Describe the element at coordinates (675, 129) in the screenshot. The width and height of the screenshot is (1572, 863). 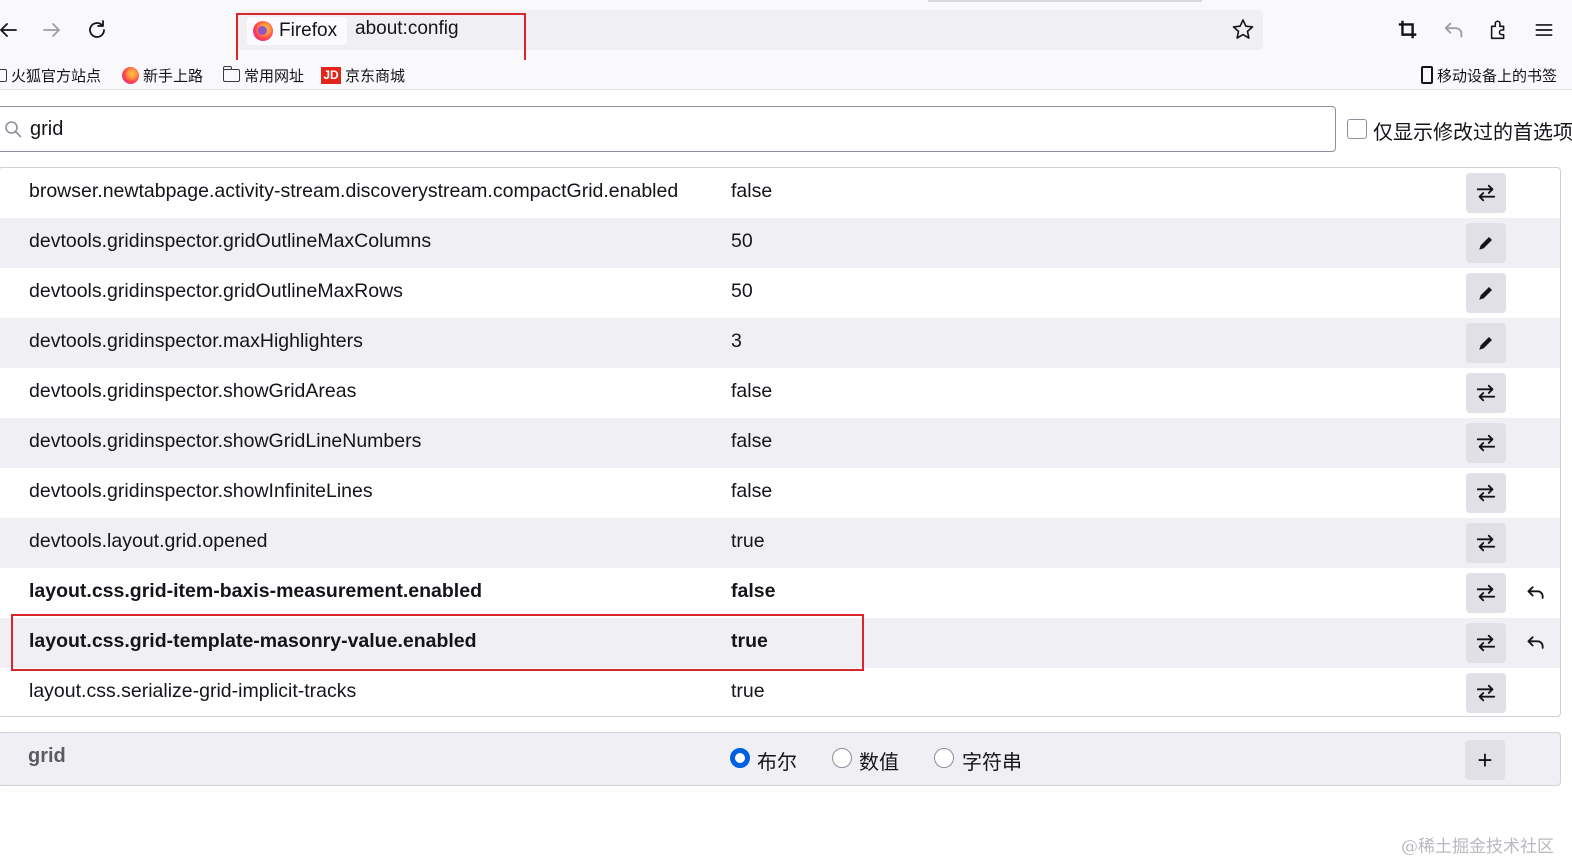
I see `search-input` at that location.